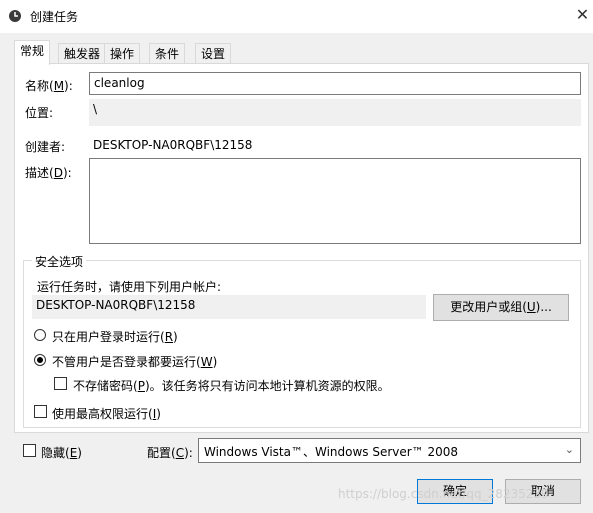 Image resolution: width=593 pixels, height=513 pixels. Describe the element at coordinates (170, 453) in the screenshot. I see `configure-label: 配置(C):` at that location.